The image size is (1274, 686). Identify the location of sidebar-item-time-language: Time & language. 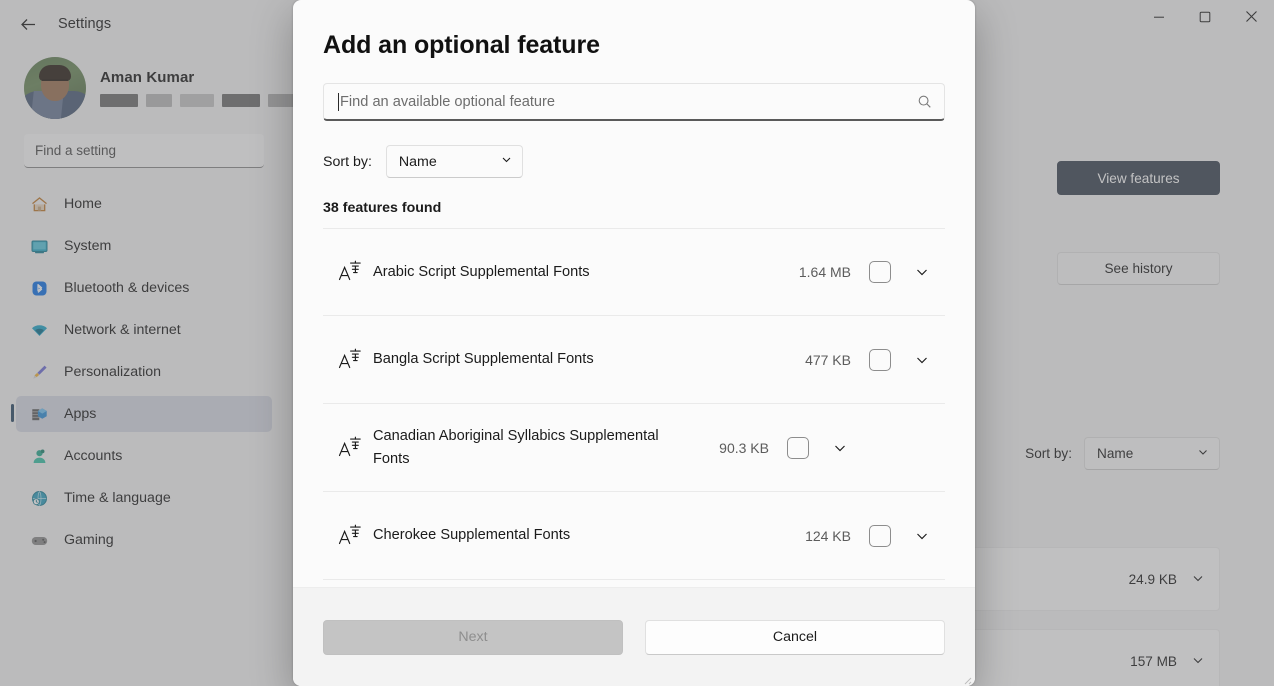
(144, 498).